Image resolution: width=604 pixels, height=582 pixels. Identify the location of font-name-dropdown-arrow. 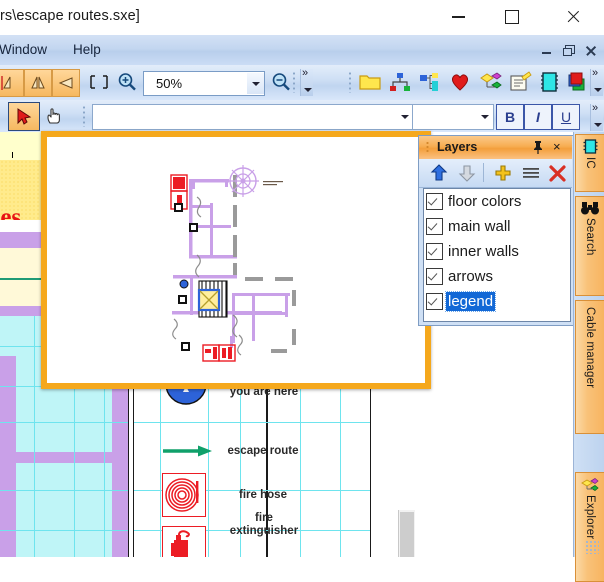
(405, 117).